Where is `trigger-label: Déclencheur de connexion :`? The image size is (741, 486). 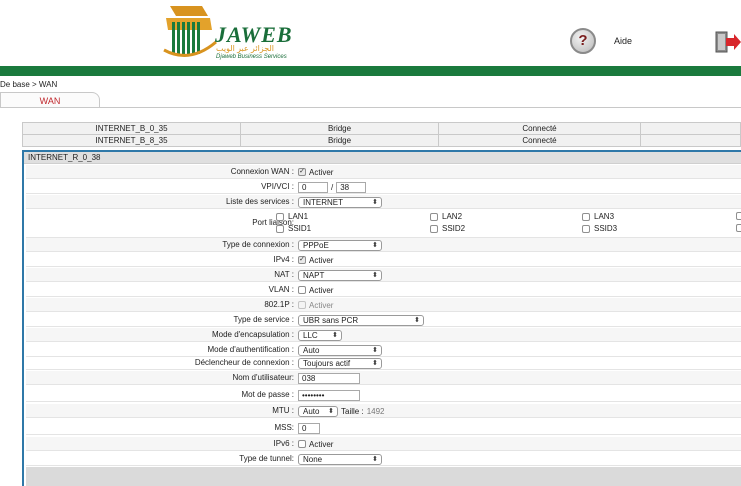 trigger-label: Déclencheur de connexion : is located at coordinates (244, 362).